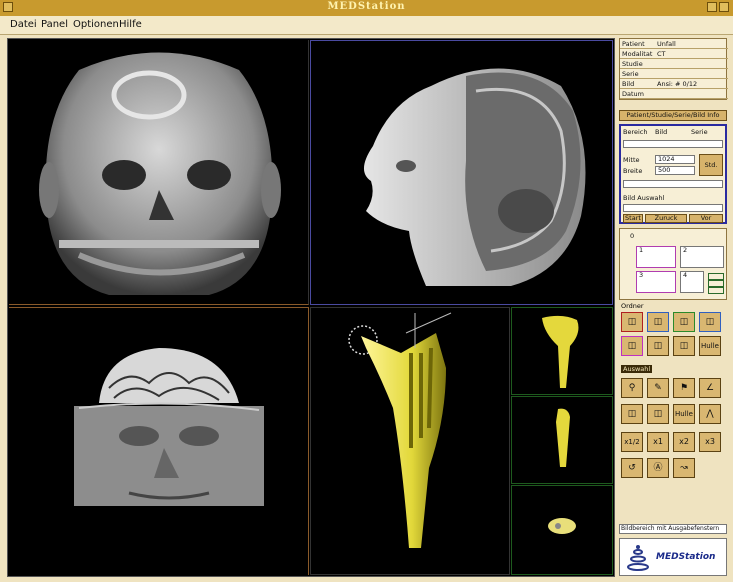  What do you see at coordinates (677, 84) in the screenshot?
I see `info-value: Ansi: # 0/12` at bounding box center [677, 84].